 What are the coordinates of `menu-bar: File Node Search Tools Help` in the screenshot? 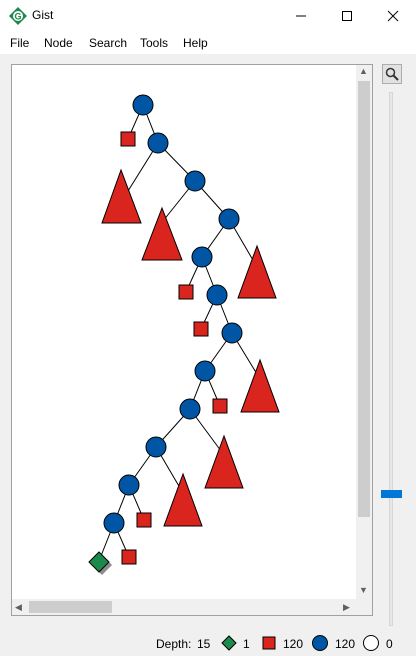 It's located at (208, 43).